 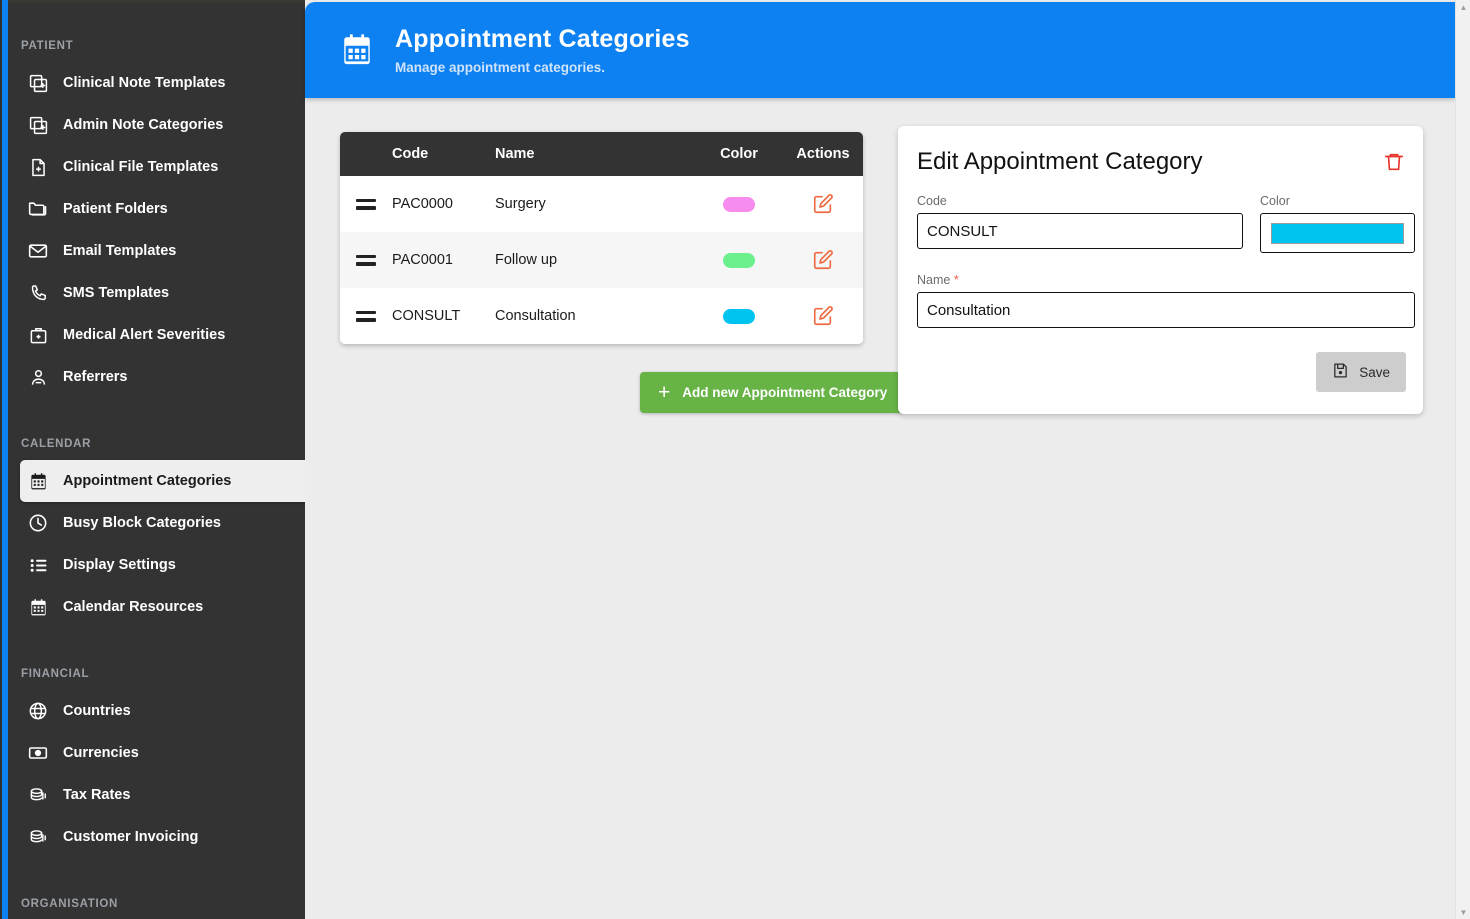 I want to click on file-add-icon, so click(x=38, y=167).